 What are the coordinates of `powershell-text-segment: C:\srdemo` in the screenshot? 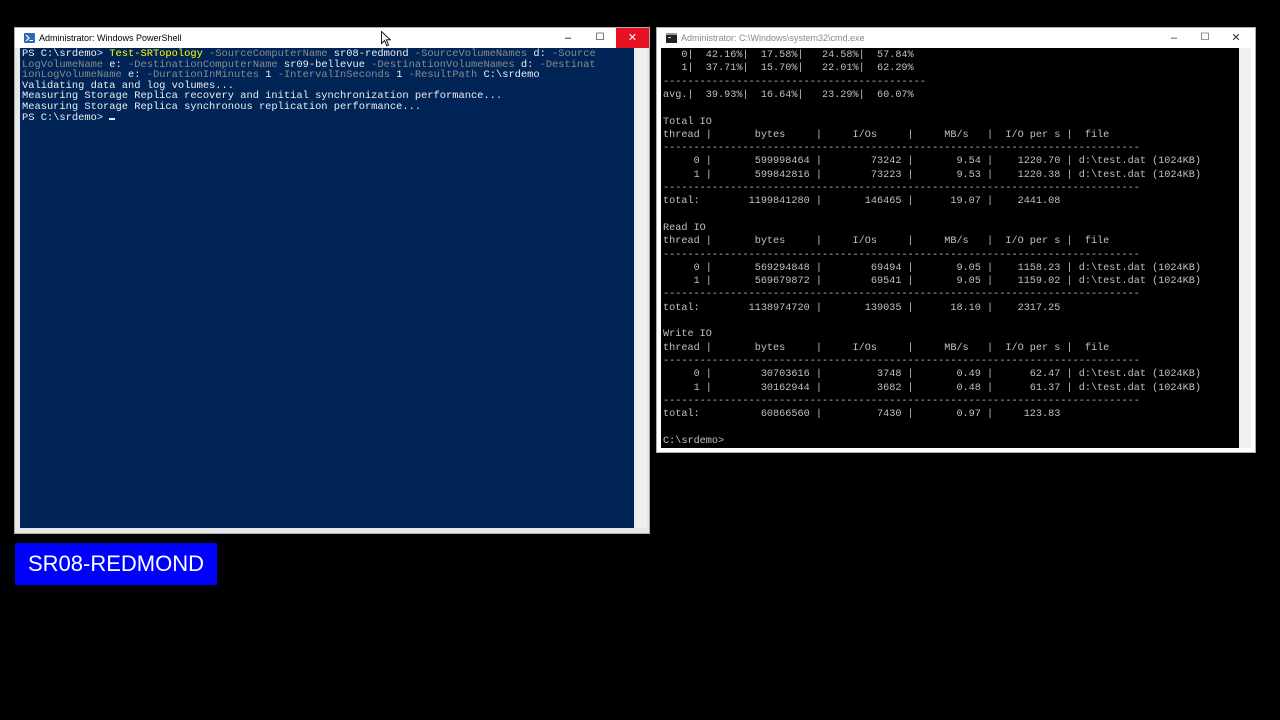 It's located at (511, 75).